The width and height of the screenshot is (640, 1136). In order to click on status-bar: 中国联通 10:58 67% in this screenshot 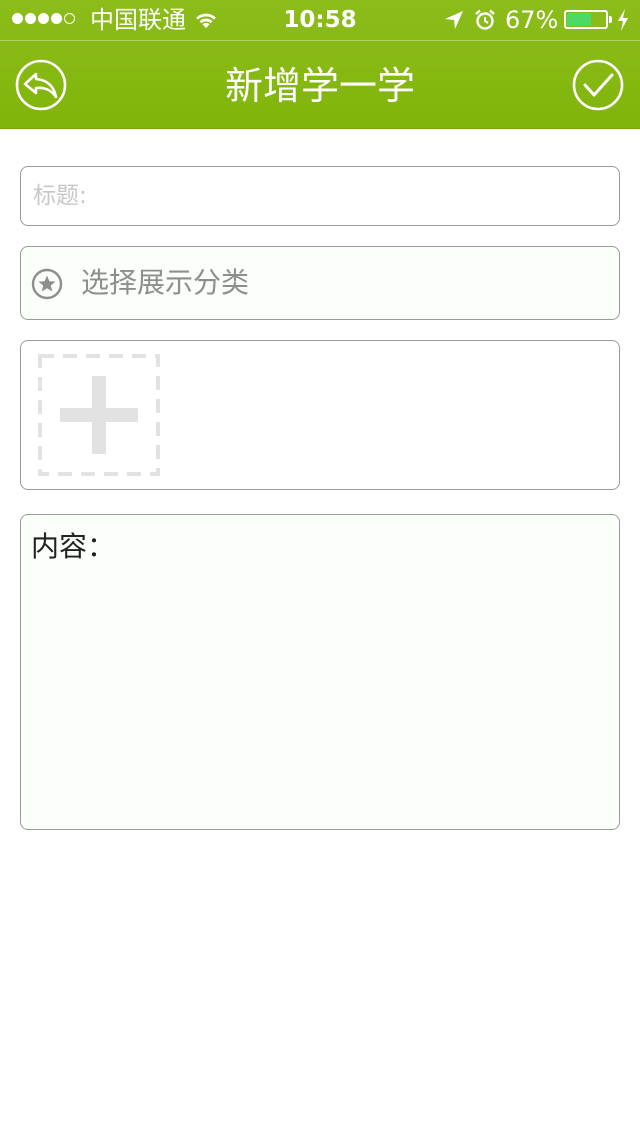, I will do `click(320, 20)`.